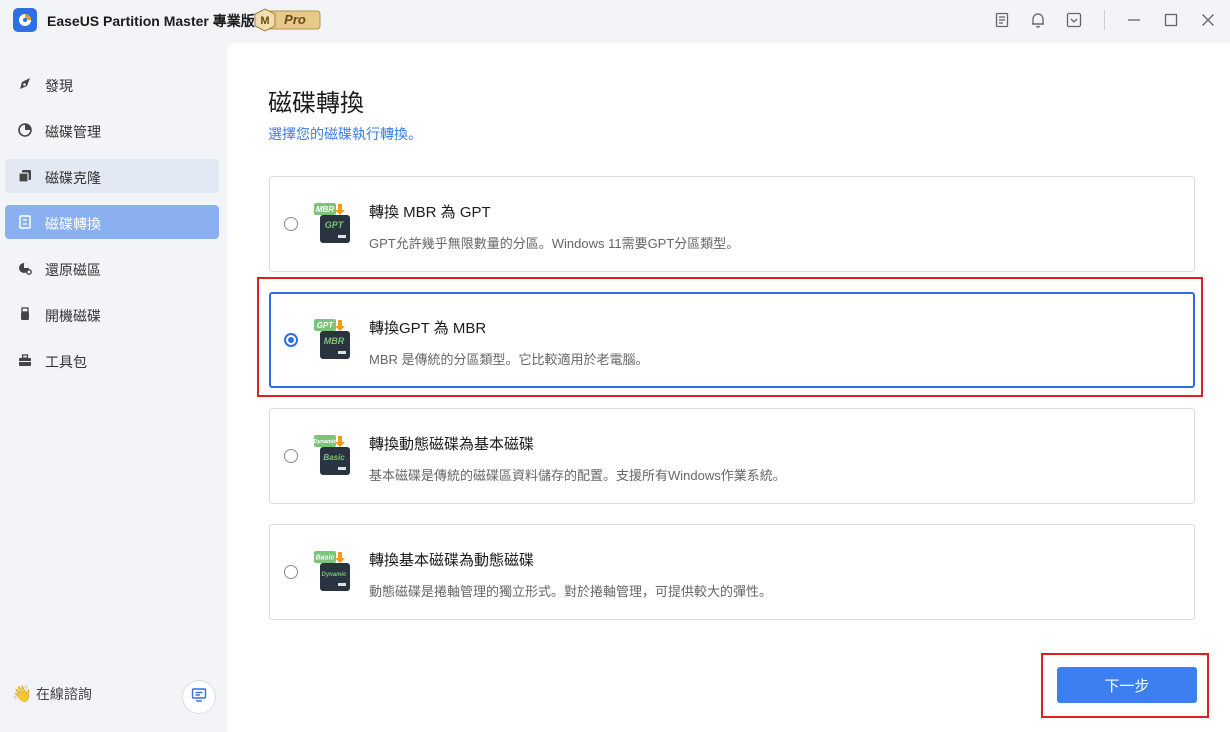 Image resolution: width=1230 pixels, height=732 pixels. What do you see at coordinates (63, 694) in the screenshot?
I see `online-consult-label: 在線諮詢` at bounding box center [63, 694].